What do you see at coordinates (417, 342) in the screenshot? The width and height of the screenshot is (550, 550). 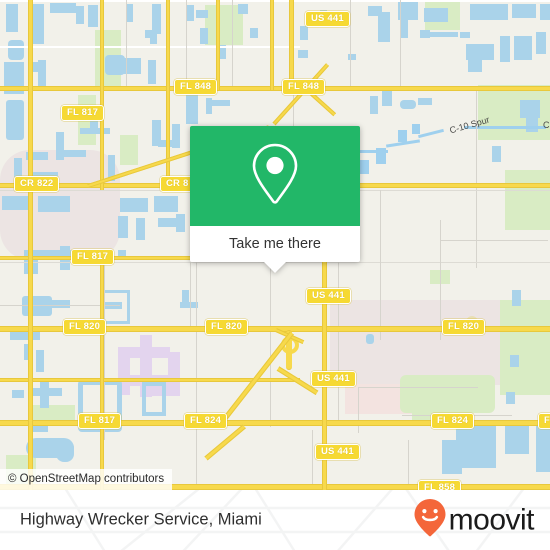 I see `landuse-residential` at bounding box center [417, 342].